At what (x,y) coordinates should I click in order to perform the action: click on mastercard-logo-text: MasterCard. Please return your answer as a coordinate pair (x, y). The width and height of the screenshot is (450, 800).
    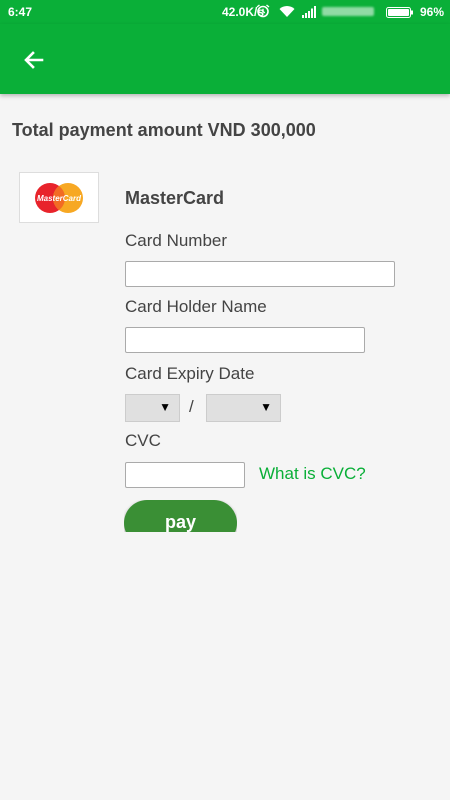
    Looking at the image, I should click on (59, 198).